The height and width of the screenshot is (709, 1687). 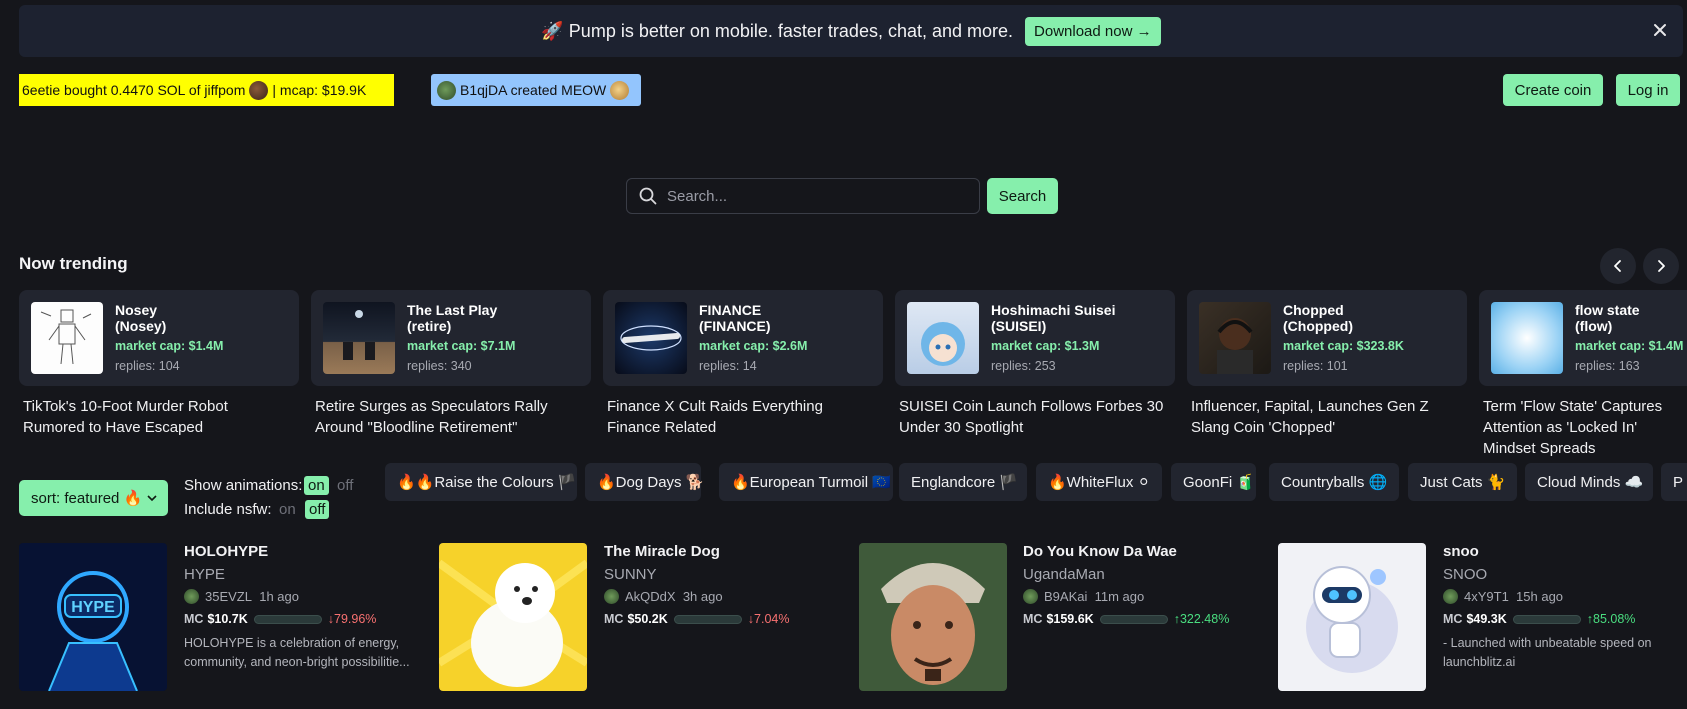 I want to click on category-chip: Just Cats 🐈, so click(x=1462, y=482).